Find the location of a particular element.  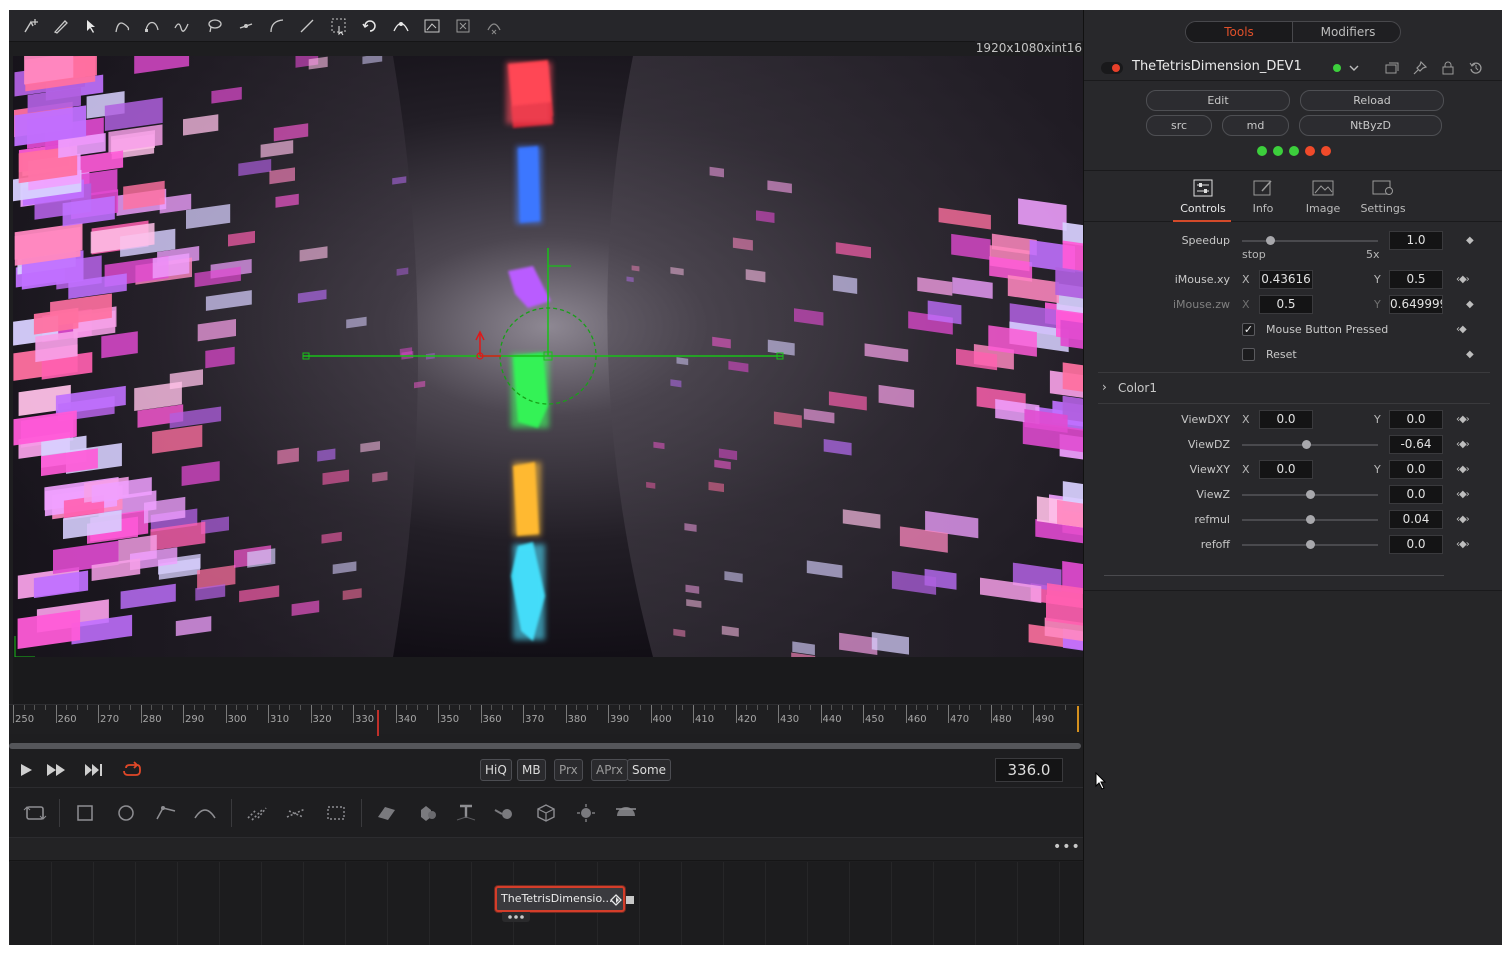

camera-3d-icon is located at coordinates (546, 813).